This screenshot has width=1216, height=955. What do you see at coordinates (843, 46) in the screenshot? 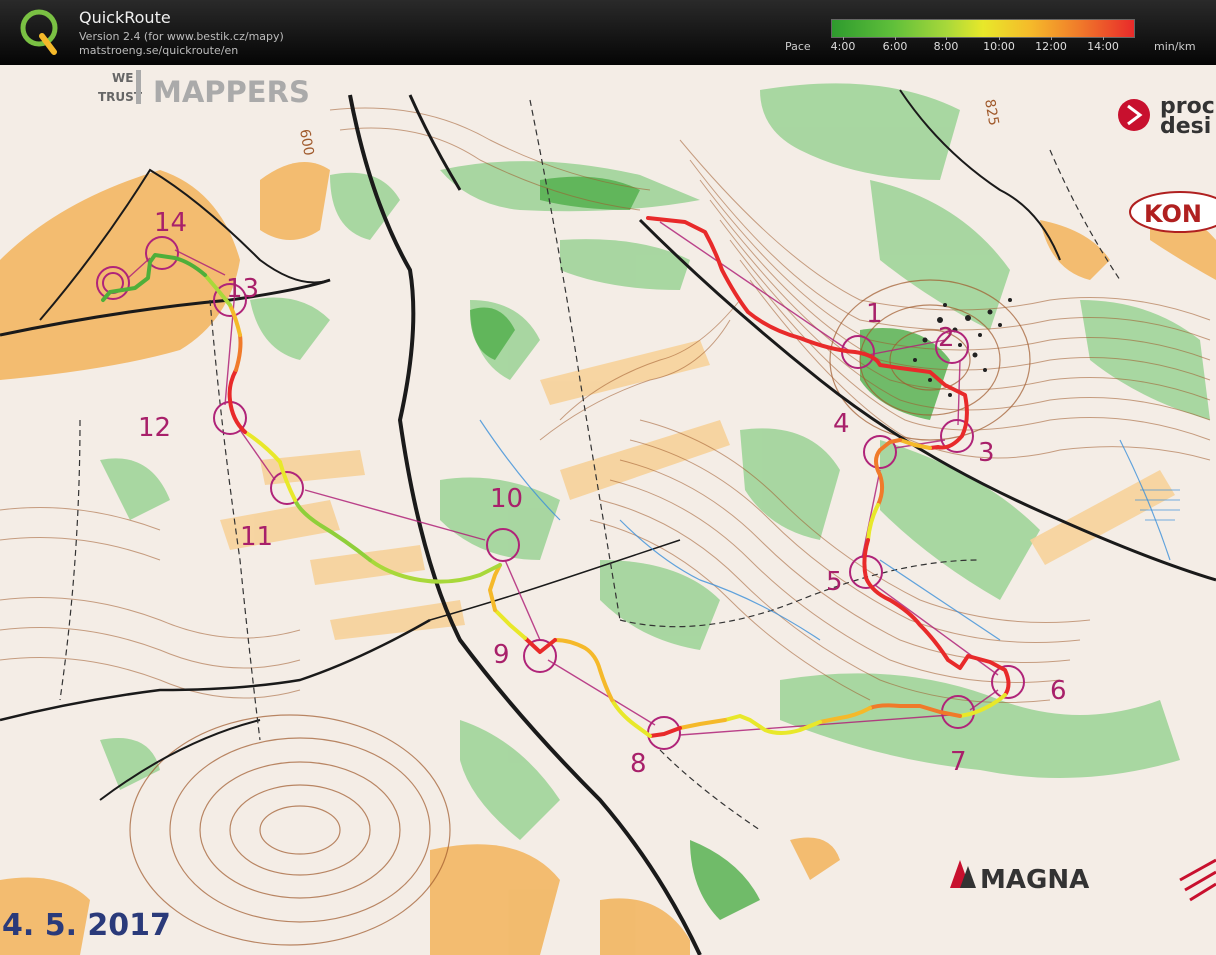
I see `pace-tick-label: 4:00` at bounding box center [843, 46].